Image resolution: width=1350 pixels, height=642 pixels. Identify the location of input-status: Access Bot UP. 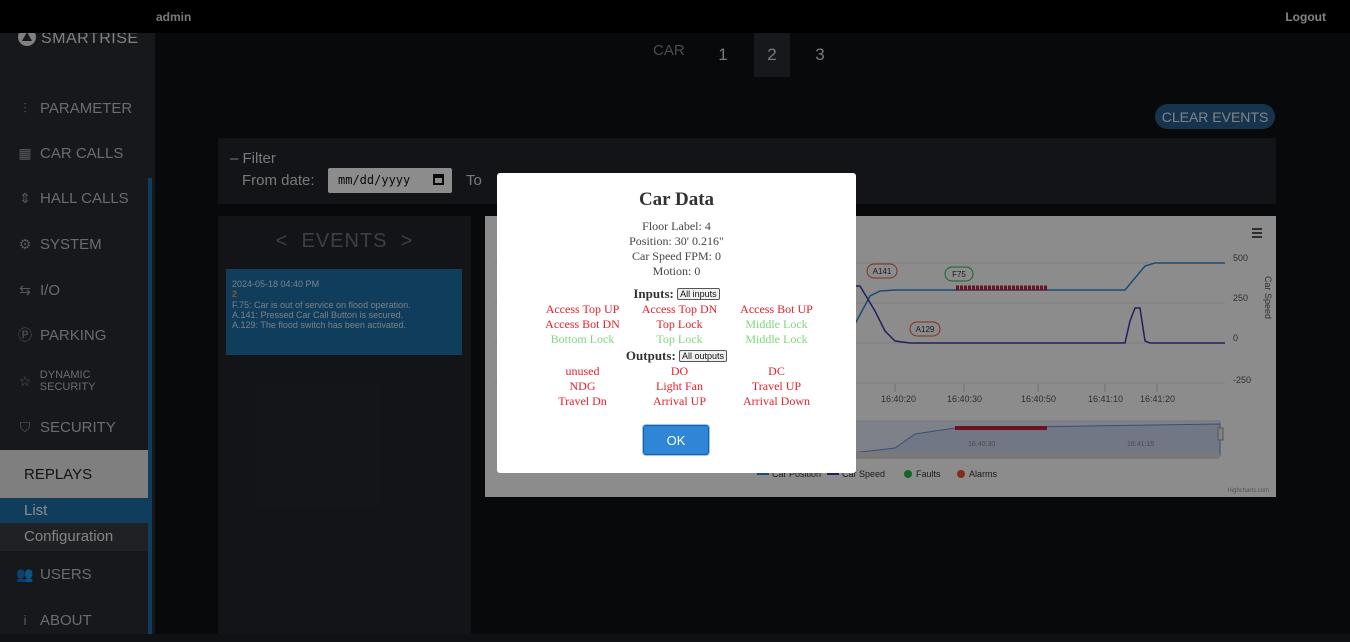
(776, 309).